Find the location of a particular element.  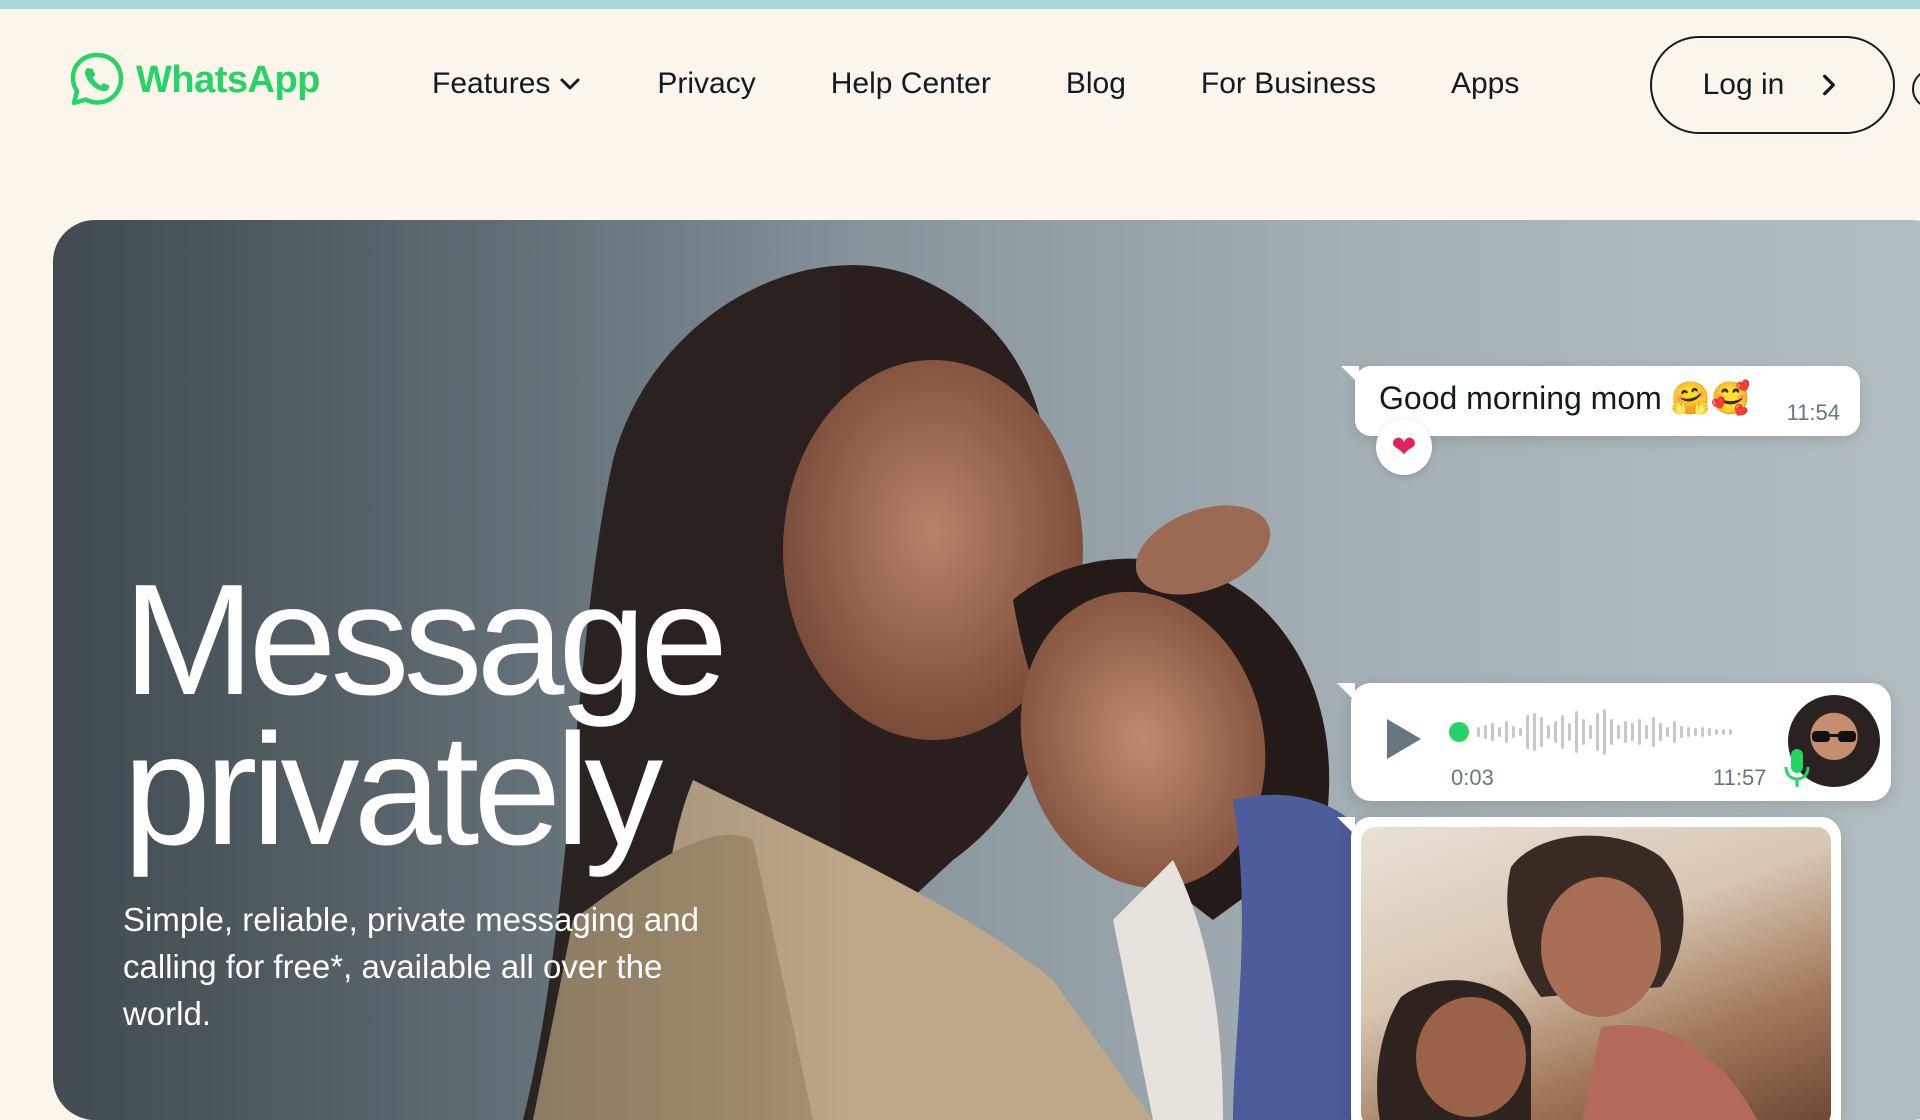

nav-item-features: Features is located at coordinates (507, 84).